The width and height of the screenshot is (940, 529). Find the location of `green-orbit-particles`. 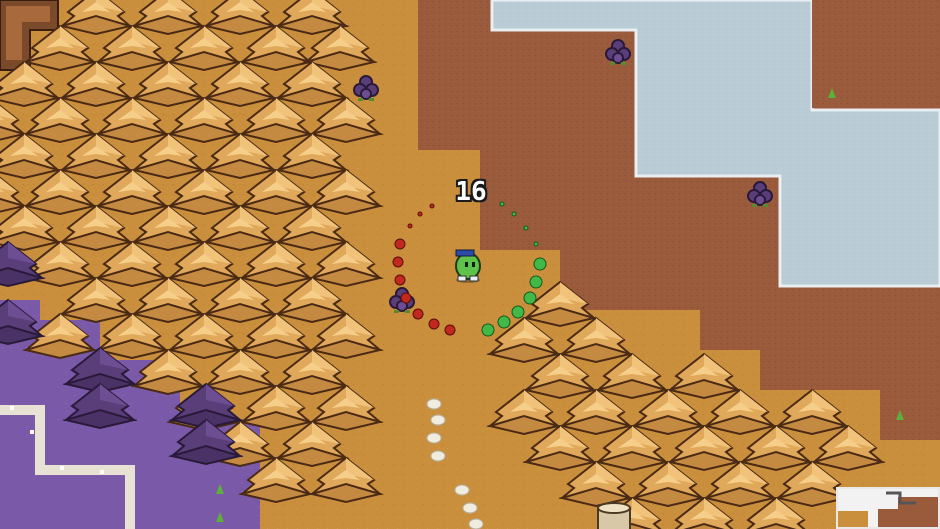

green-orbit-particles is located at coordinates (514, 269).